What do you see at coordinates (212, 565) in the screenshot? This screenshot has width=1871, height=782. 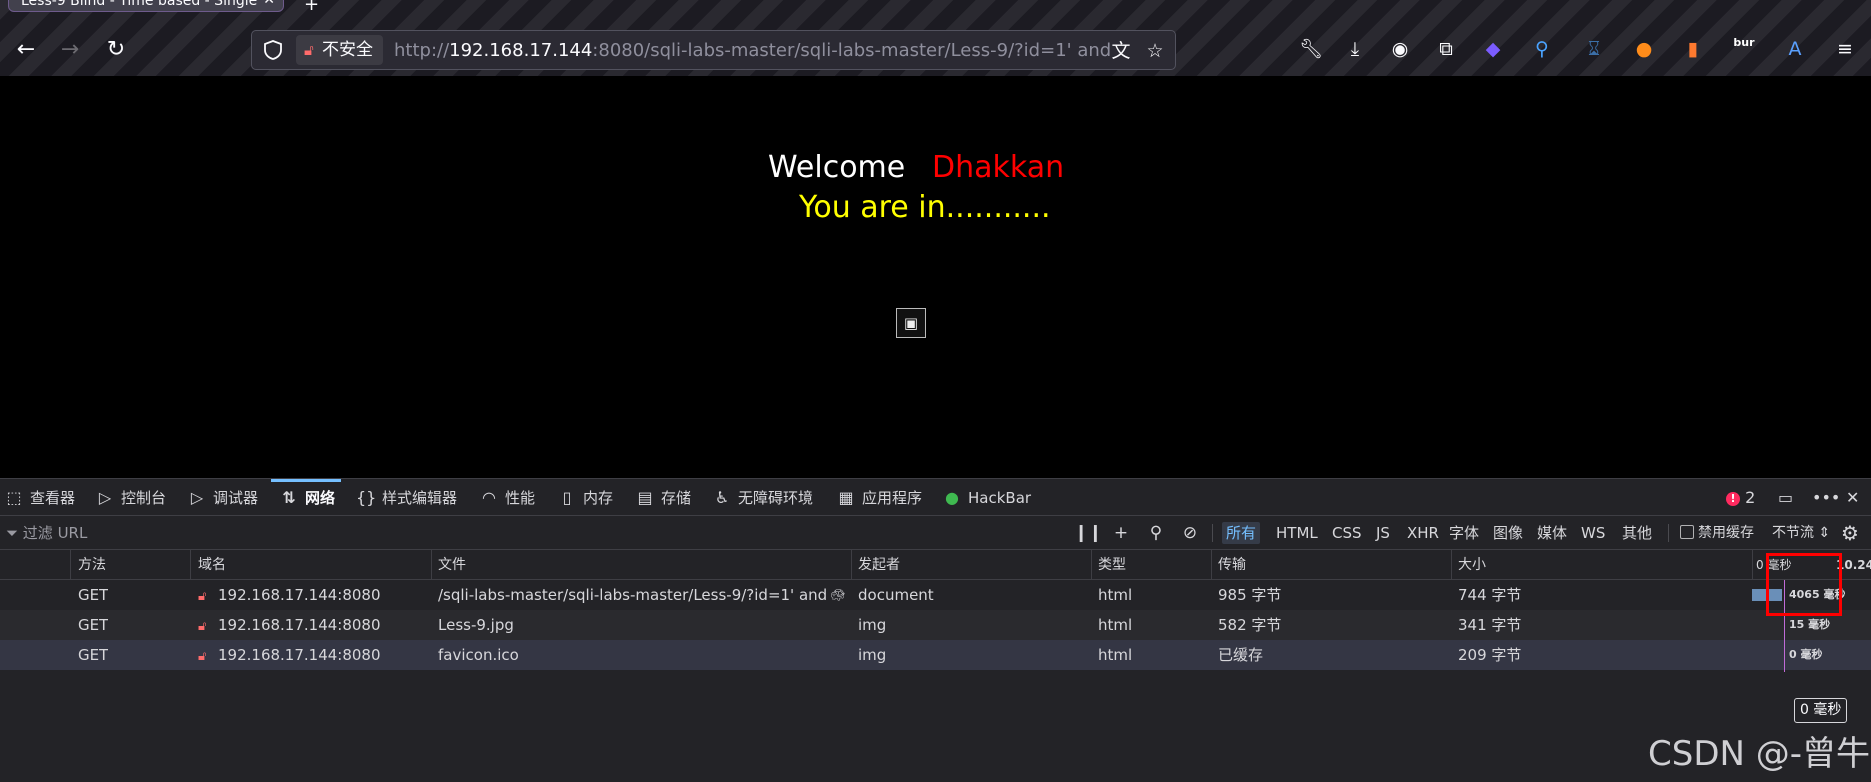 I see `col-domain: 域名` at bounding box center [212, 565].